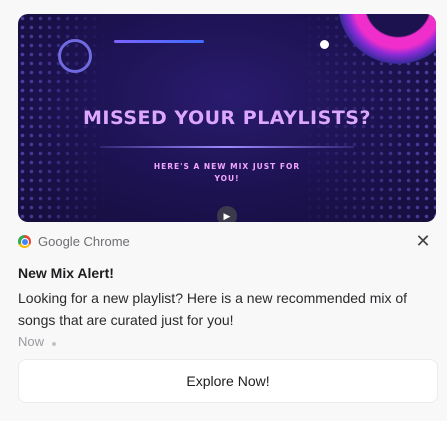 The width and height of the screenshot is (447, 421). I want to click on play-icon: ▶, so click(227, 214).